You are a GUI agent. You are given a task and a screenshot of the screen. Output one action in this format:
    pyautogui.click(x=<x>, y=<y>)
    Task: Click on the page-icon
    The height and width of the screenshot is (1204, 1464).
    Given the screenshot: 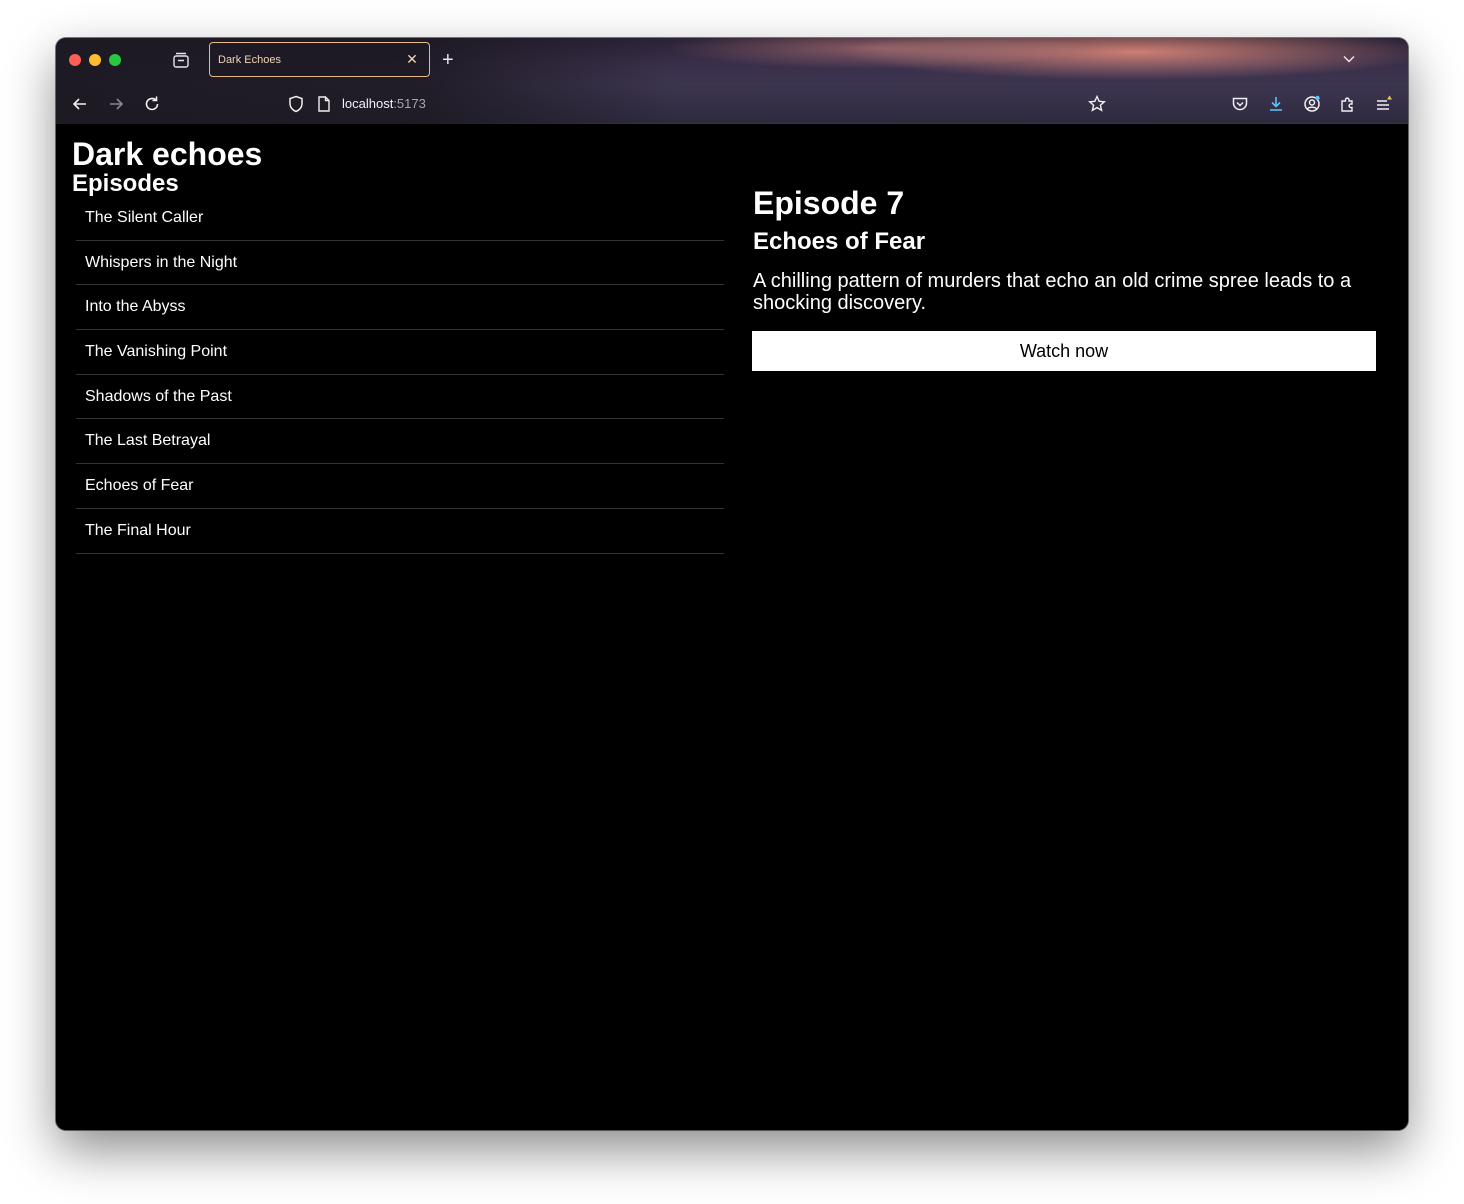 What is the action you would take?
    pyautogui.click(x=324, y=104)
    